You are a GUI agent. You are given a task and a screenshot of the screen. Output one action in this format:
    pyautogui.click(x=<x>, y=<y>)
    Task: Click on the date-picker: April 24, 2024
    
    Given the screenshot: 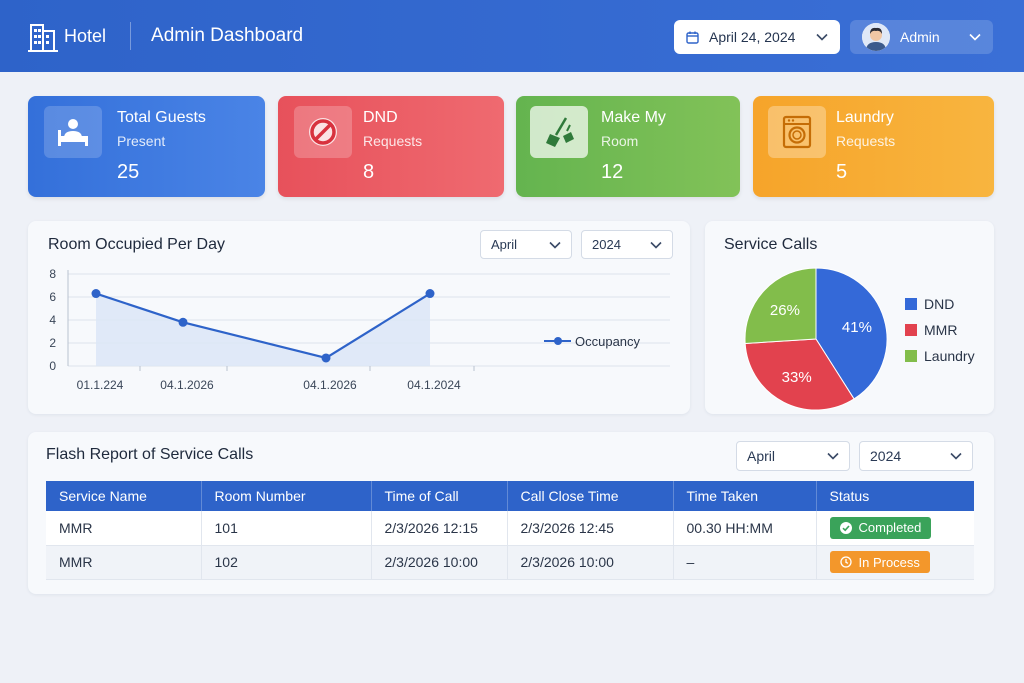 What is the action you would take?
    pyautogui.click(x=757, y=37)
    